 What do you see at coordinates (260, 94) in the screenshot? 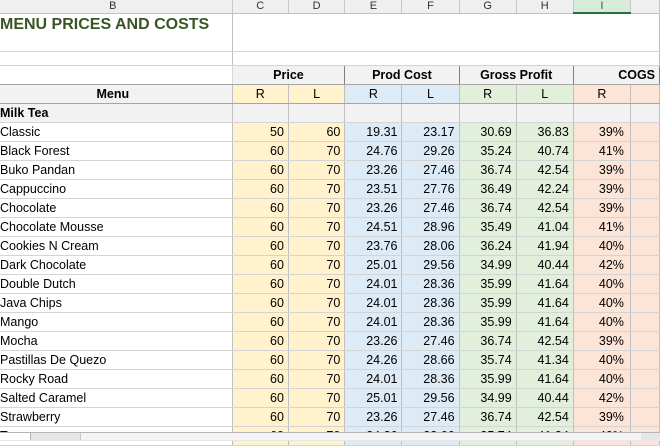
I see `price-r-header: R` at bounding box center [260, 94].